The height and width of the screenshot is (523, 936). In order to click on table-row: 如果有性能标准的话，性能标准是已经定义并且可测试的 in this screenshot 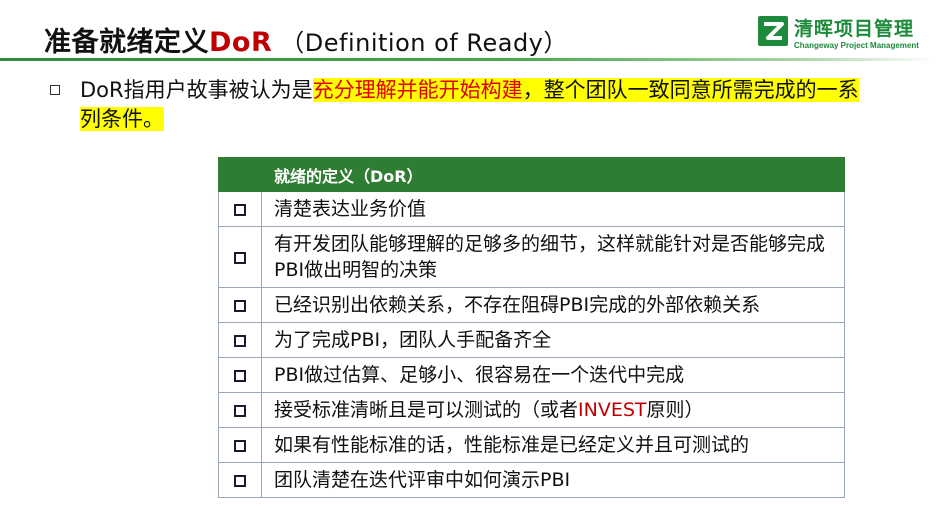, I will do `click(531, 445)`.